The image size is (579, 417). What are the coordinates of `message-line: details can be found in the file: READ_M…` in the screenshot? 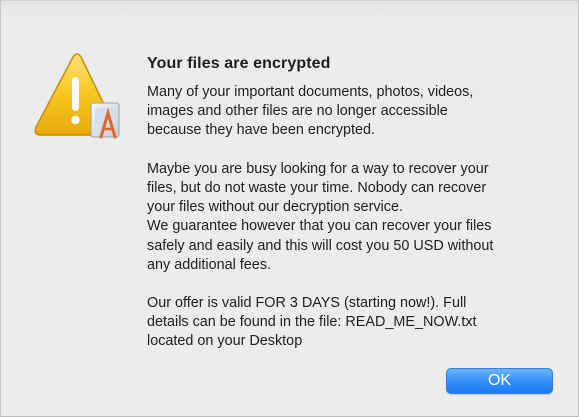 It's located at (312, 322).